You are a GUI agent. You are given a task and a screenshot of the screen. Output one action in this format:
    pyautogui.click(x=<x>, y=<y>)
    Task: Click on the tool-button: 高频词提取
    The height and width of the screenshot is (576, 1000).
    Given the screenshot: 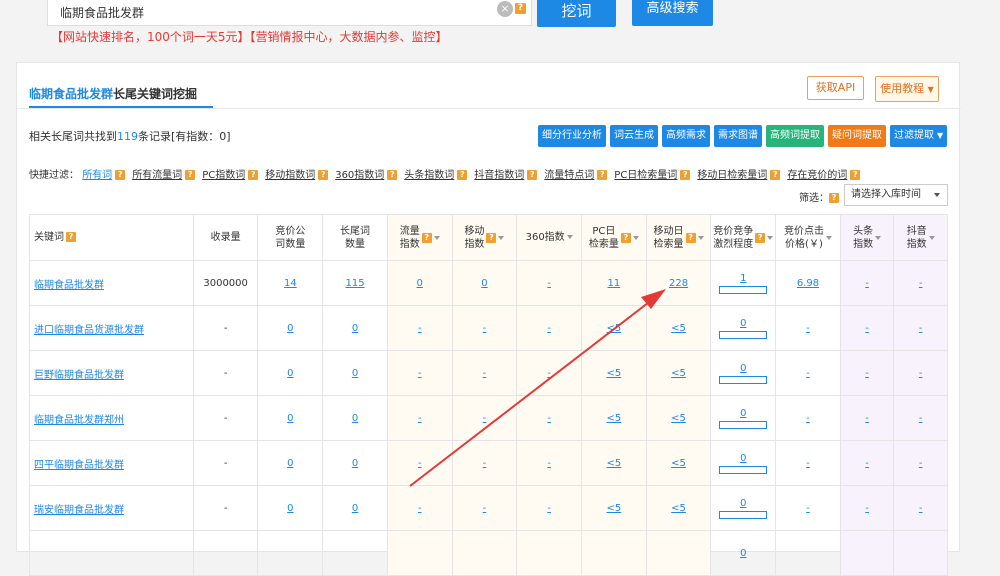 What is the action you would take?
    pyautogui.click(x=795, y=136)
    